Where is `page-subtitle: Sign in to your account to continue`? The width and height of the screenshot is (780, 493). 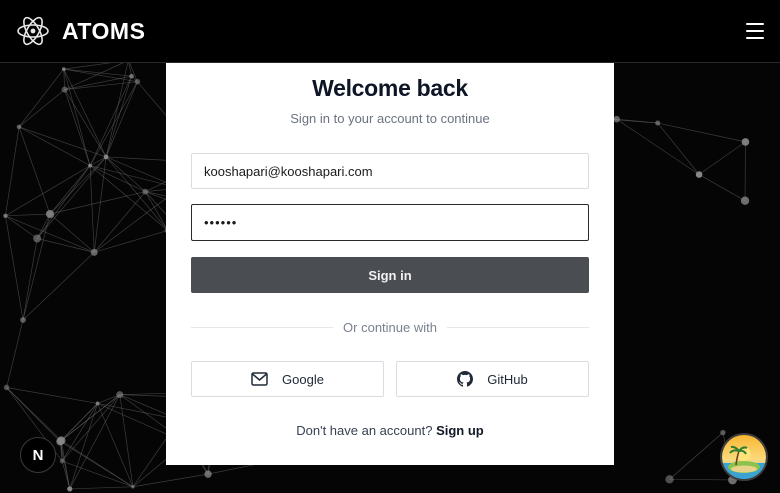 page-subtitle: Sign in to your account to continue is located at coordinates (390, 118).